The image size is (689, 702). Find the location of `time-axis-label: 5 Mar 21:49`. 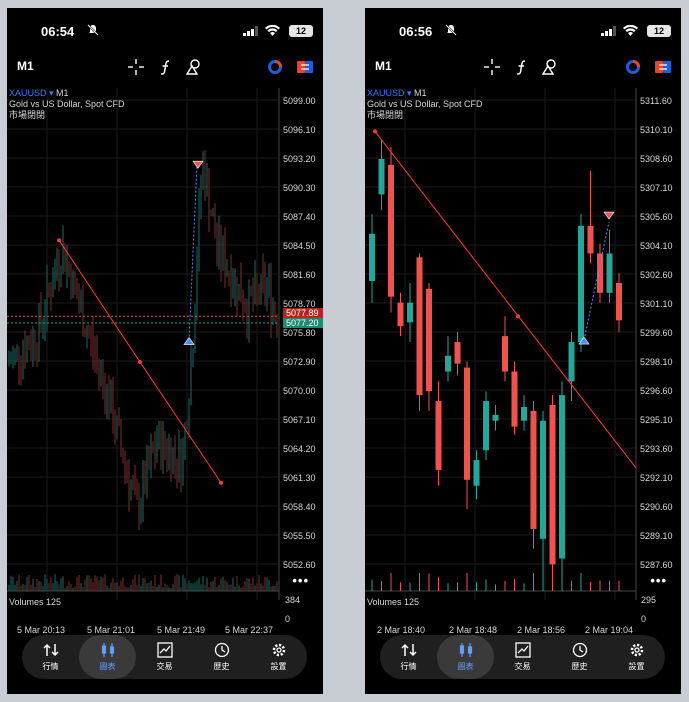

time-axis-label: 5 Mar 21:49 is located at coordinates (181, 630).